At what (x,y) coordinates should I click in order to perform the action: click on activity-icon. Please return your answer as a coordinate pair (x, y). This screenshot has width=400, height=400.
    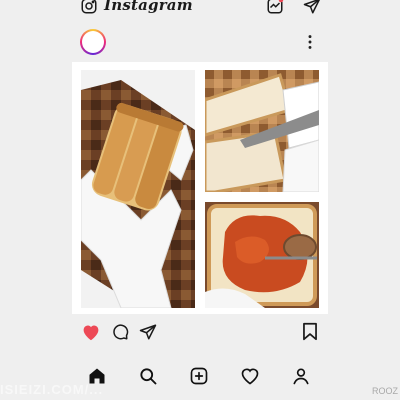
    Looking at the image, I should click on (275, 7).